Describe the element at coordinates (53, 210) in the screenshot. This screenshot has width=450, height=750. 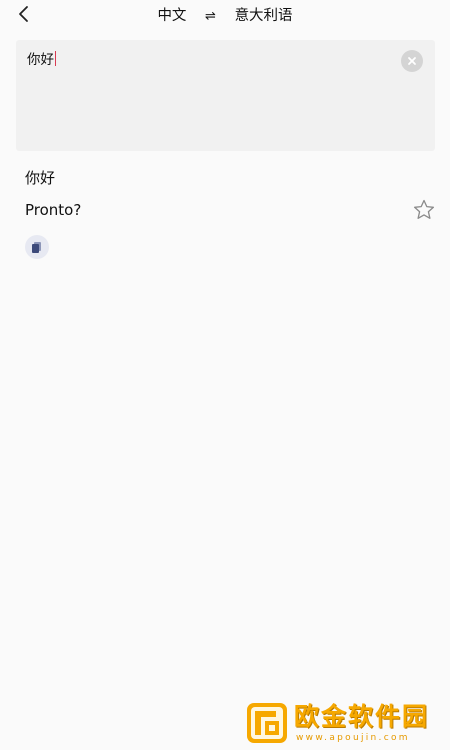
I see `result-translation: Pronto?` at that location.